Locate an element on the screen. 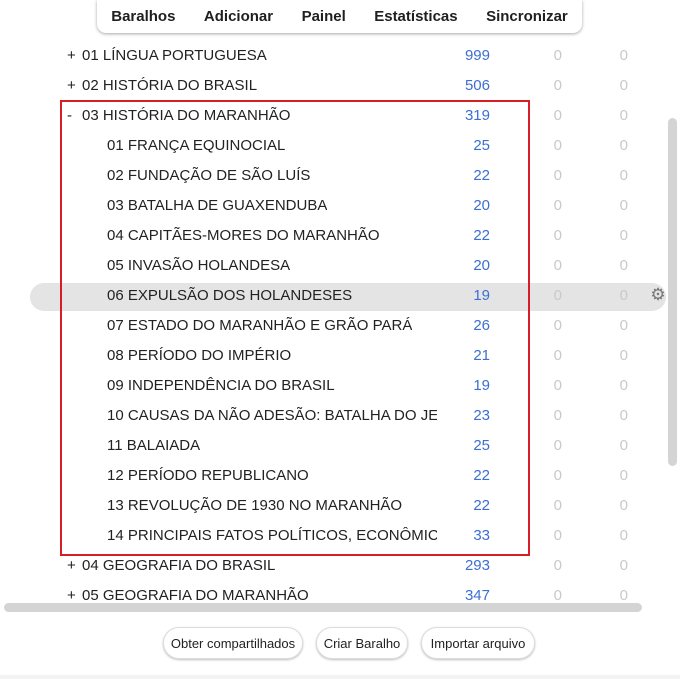  toolbar-stats-link: Estatísticas is located at coordinates (415, 16).